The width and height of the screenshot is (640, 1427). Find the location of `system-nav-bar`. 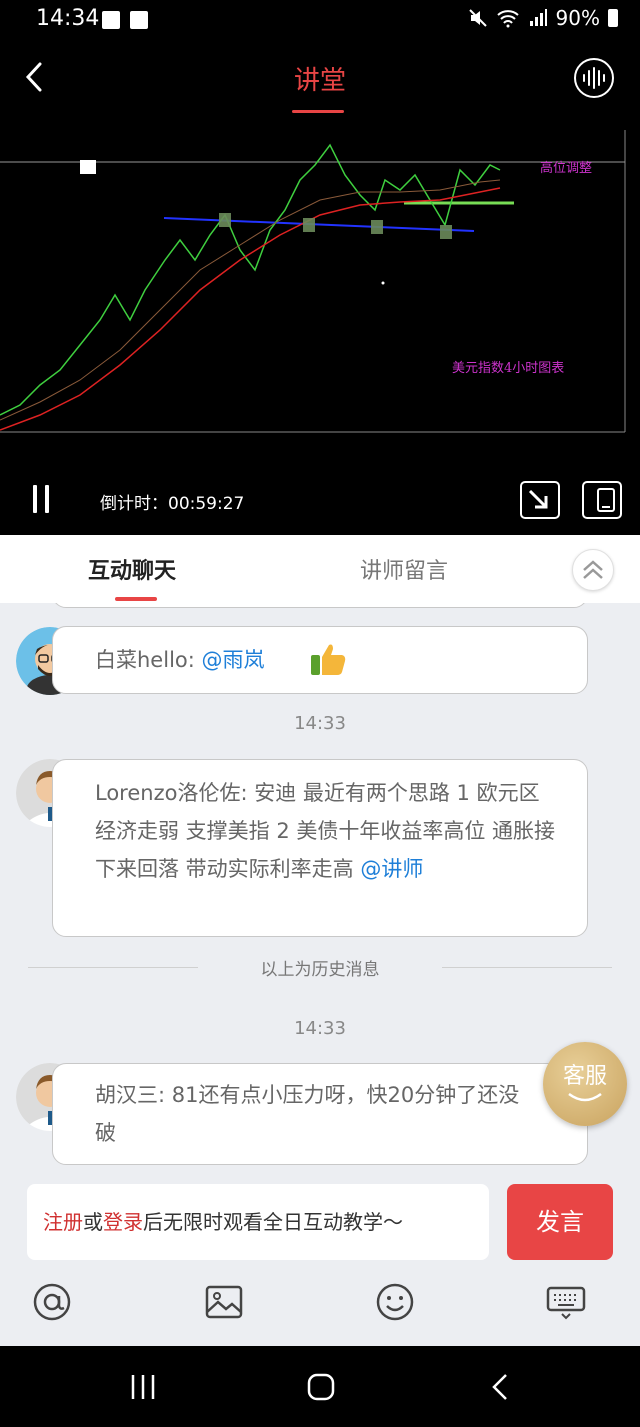

system-nav-bar is located at coordinates (320, 1386).